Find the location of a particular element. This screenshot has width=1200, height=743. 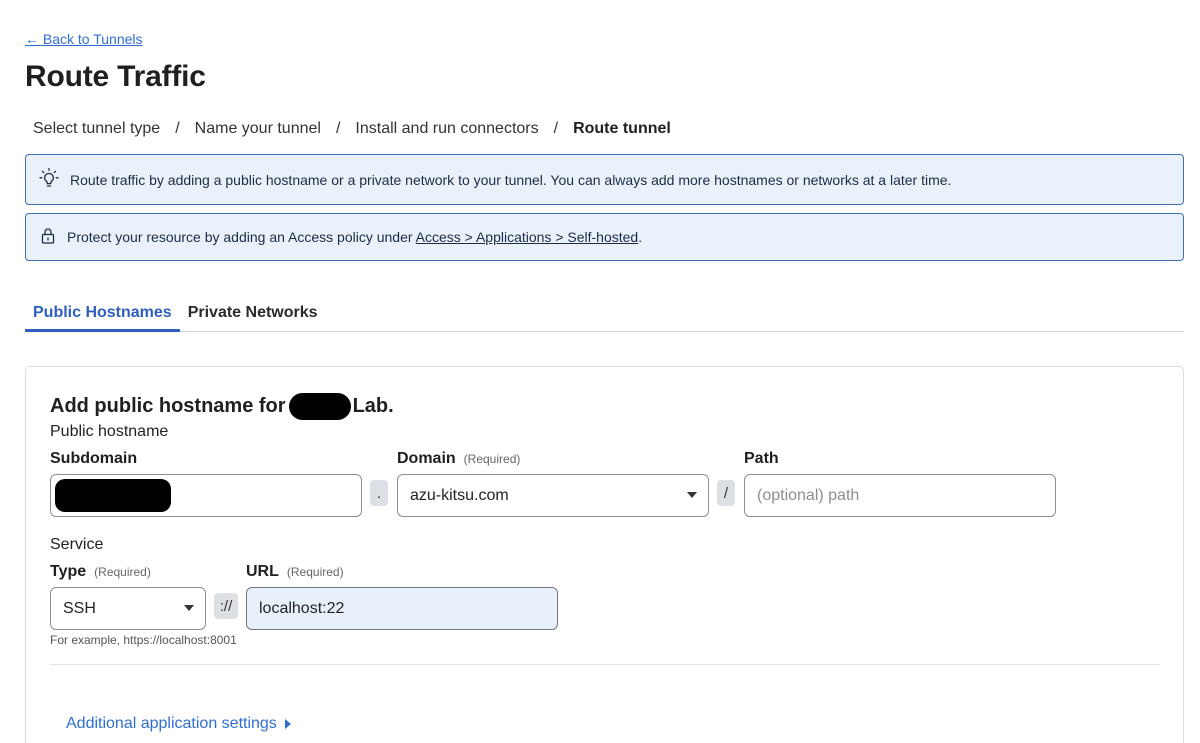

redacted-subdomain is located at coordinates (113, 495).